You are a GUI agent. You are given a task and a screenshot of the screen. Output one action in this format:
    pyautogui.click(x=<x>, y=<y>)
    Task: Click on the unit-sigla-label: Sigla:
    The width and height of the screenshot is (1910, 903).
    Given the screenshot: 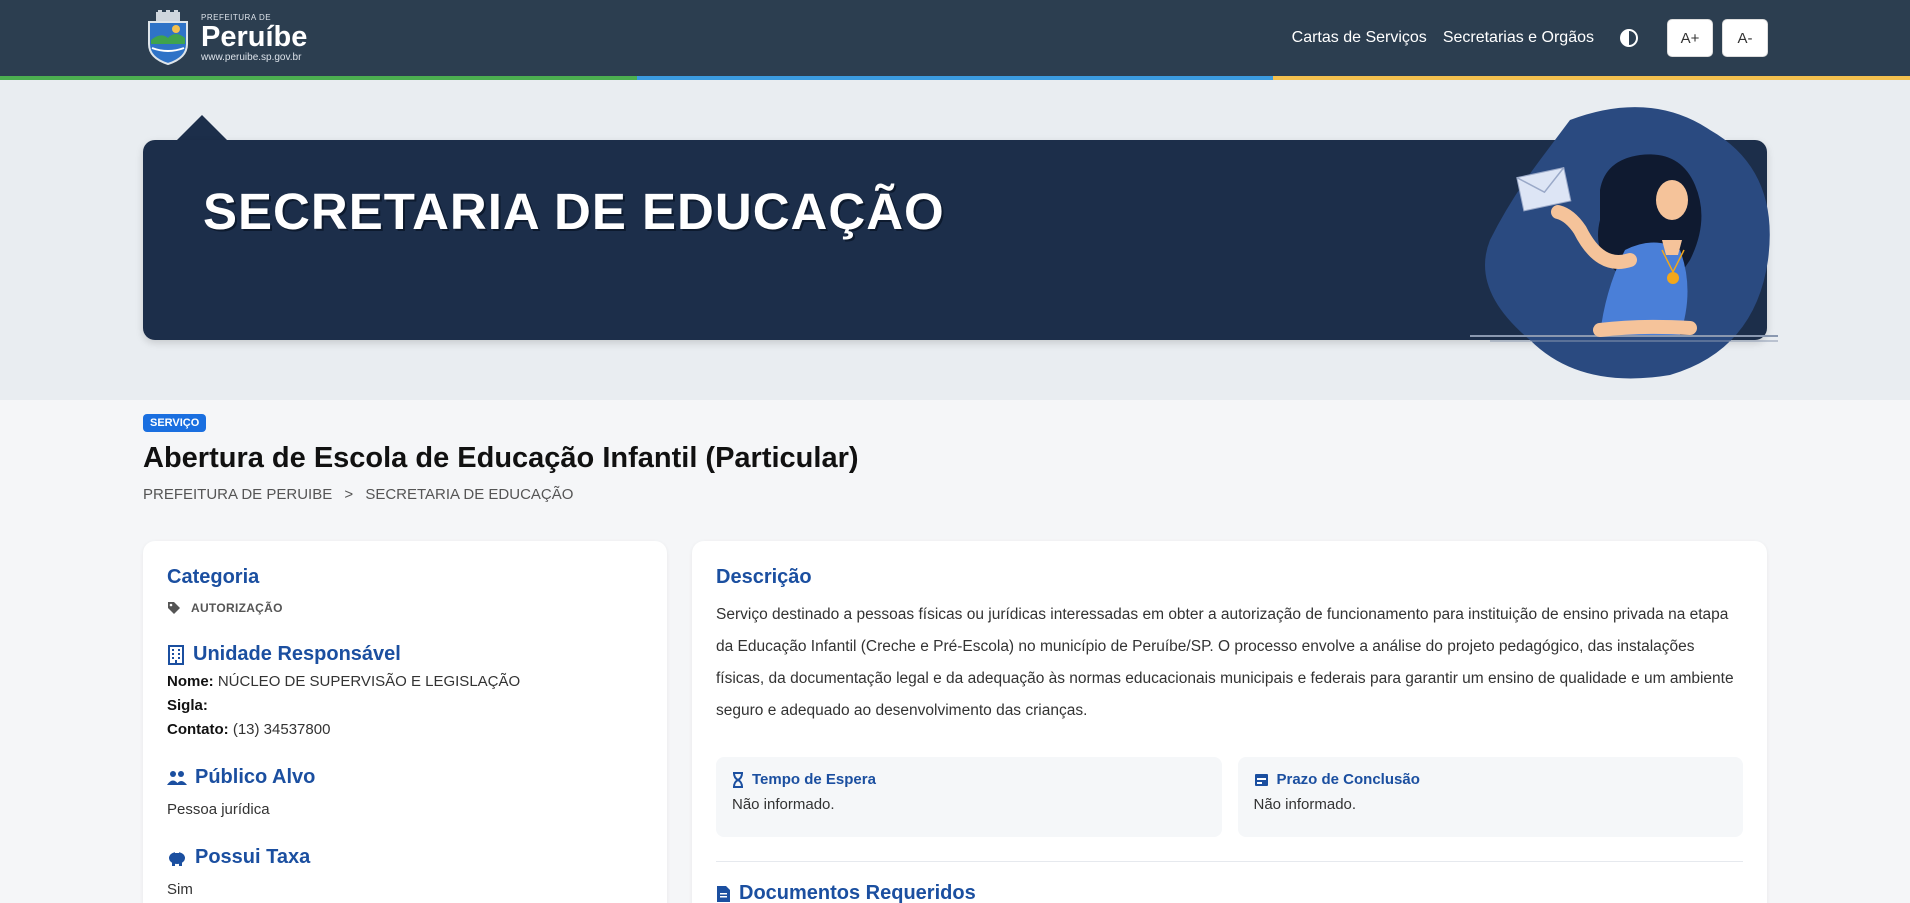 What is the action you would take?
    pyautogui.click(x=187, y=705)
    